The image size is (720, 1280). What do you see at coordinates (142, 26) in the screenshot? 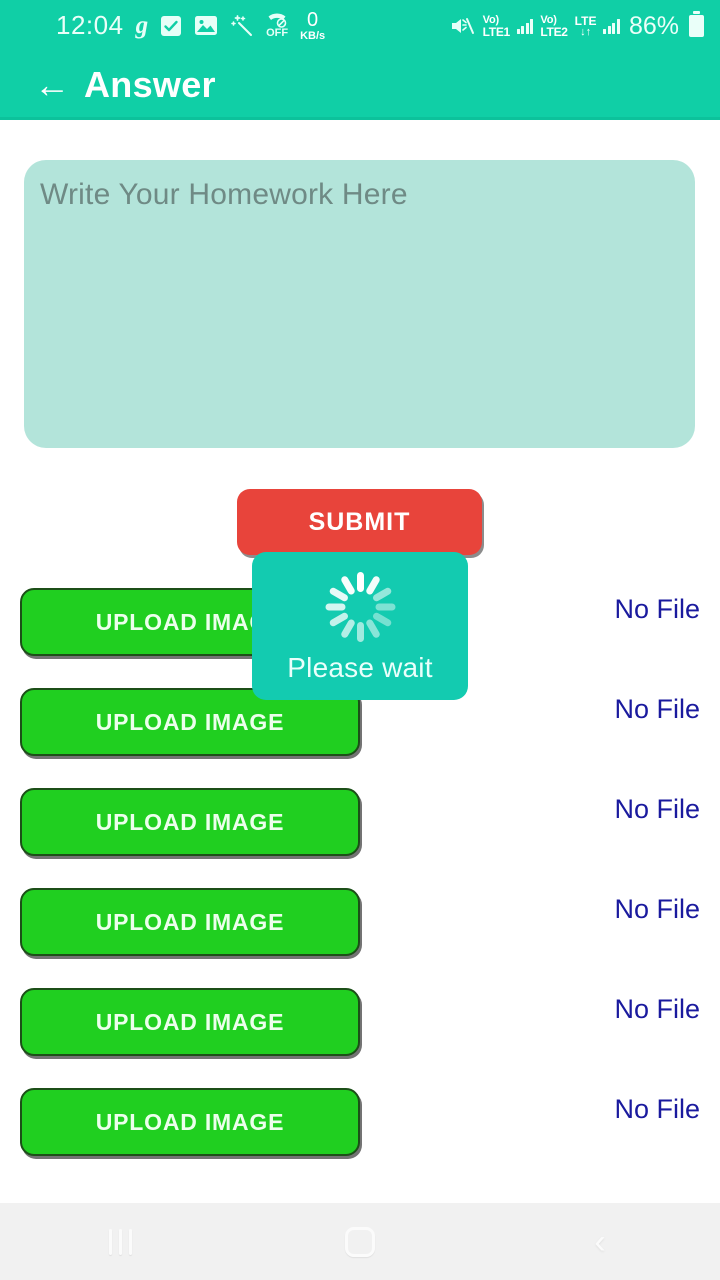
I see `g-app-icon: g` at bounding box center [142, 26].